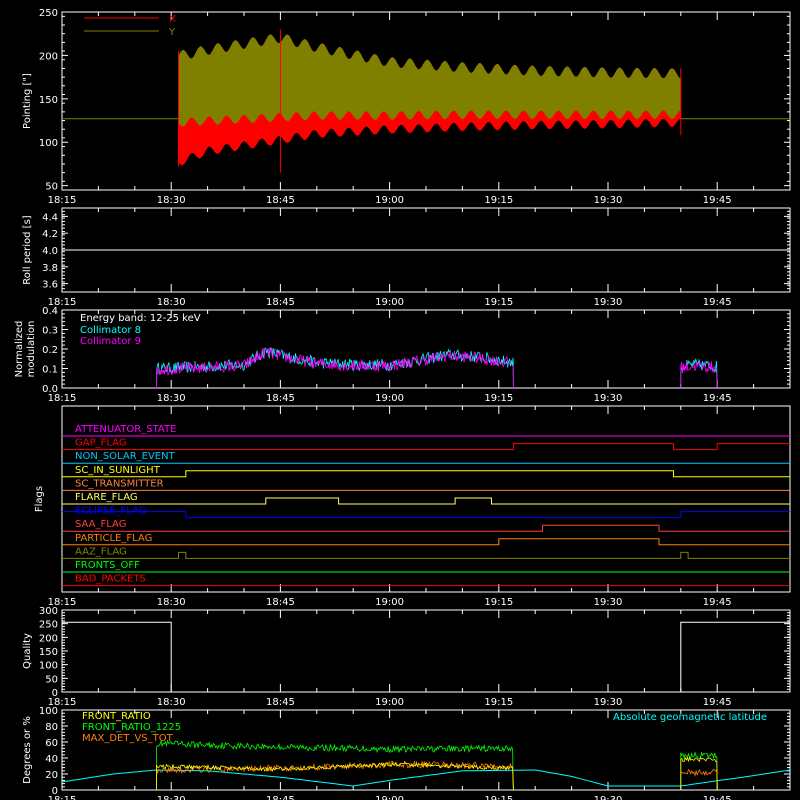  Describe the element at coordinates (51, 727) in the screenshot. I see `y-tick-label: 80` at that location.